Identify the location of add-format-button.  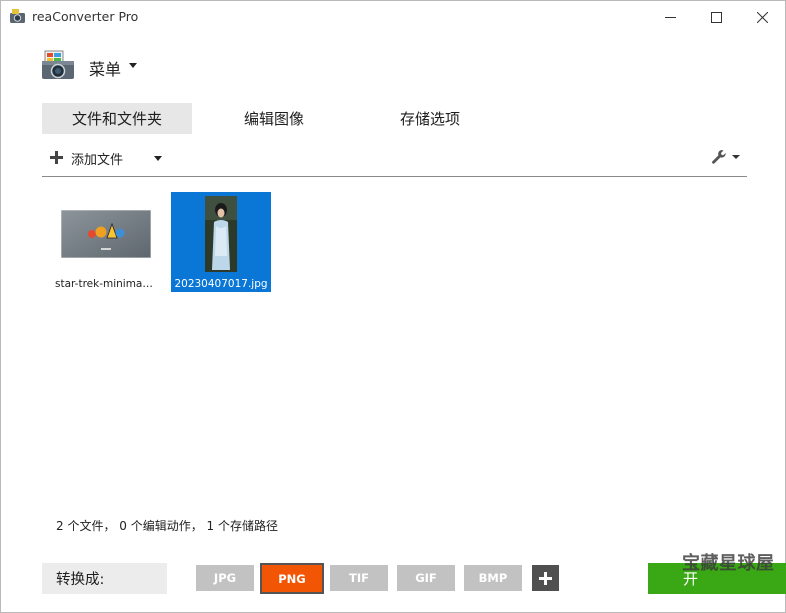
(545, 578).